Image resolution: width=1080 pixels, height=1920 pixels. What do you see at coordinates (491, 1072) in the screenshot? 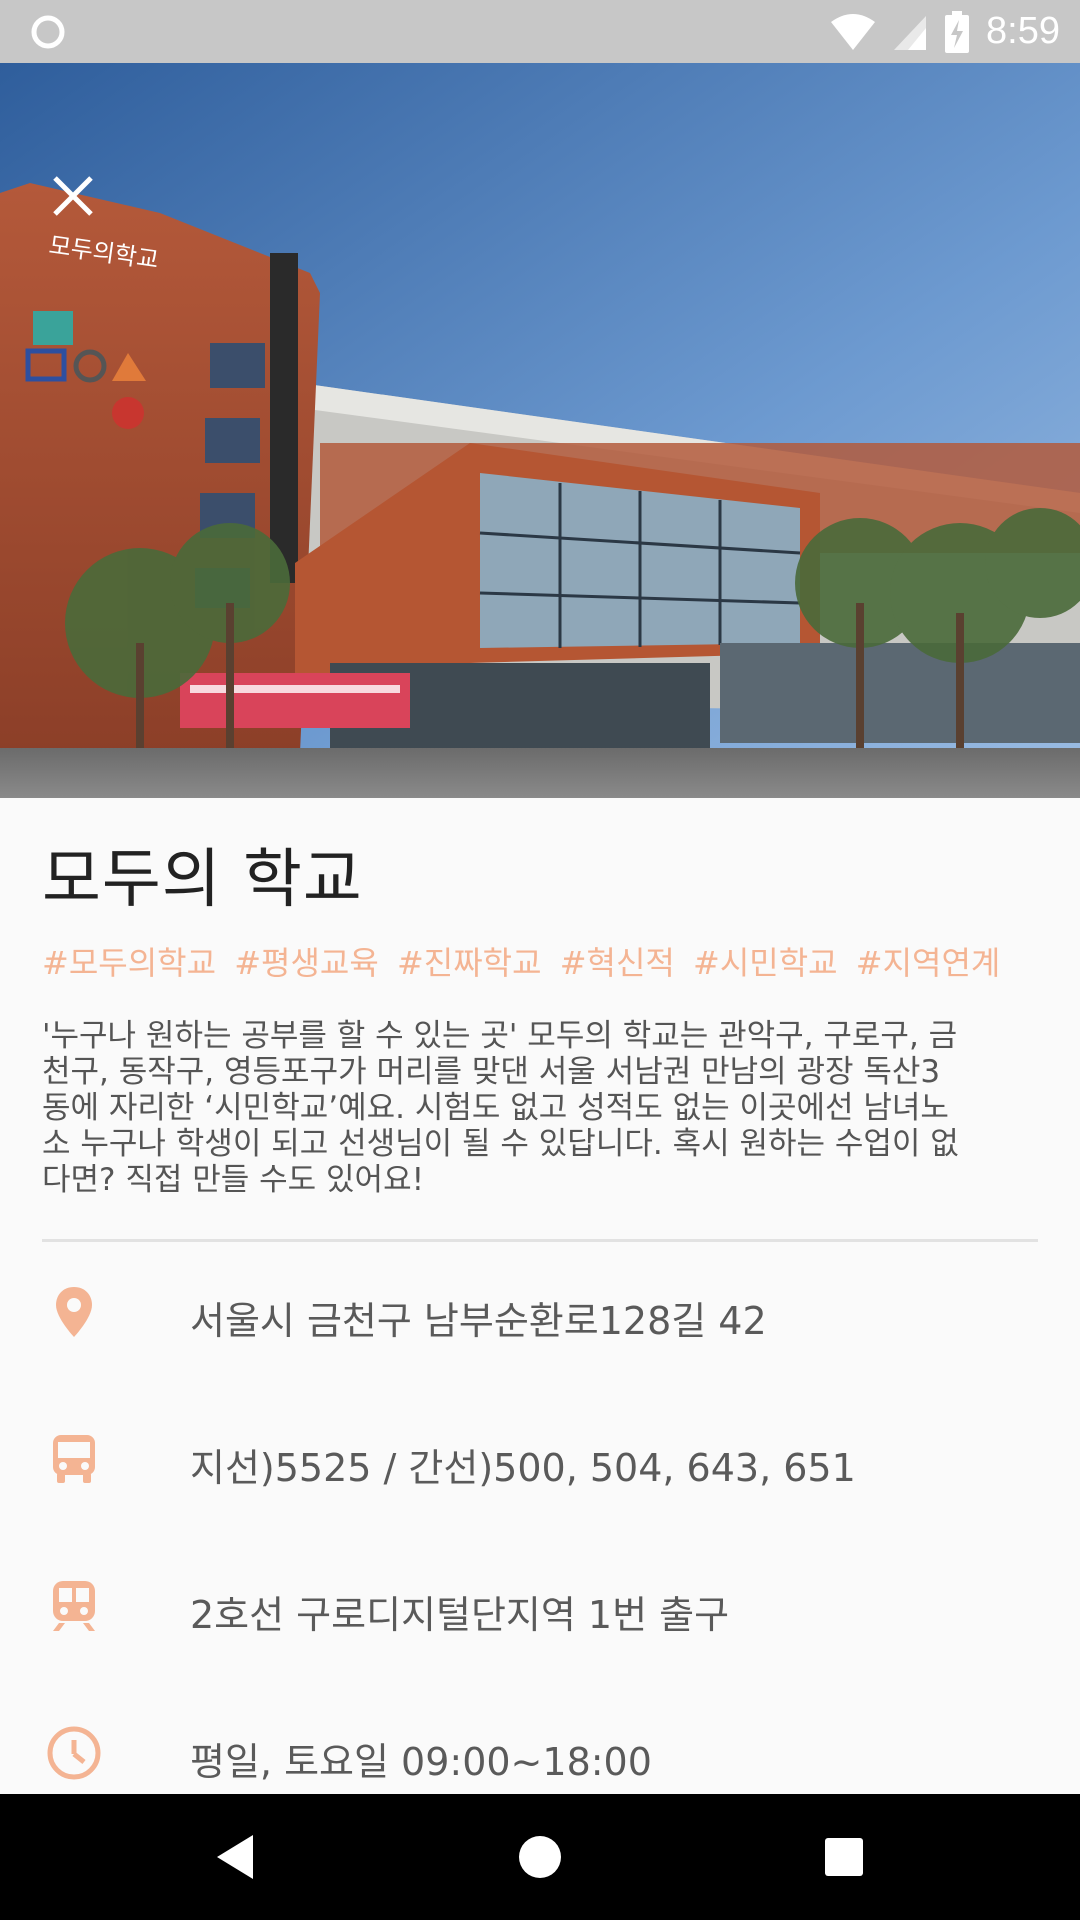
I see `description-line: 천구, 동작구, 영등포구가 머리를 맞댄 서울 서남권 만남의 광장 독산3` at bounding box center [491, 1072].